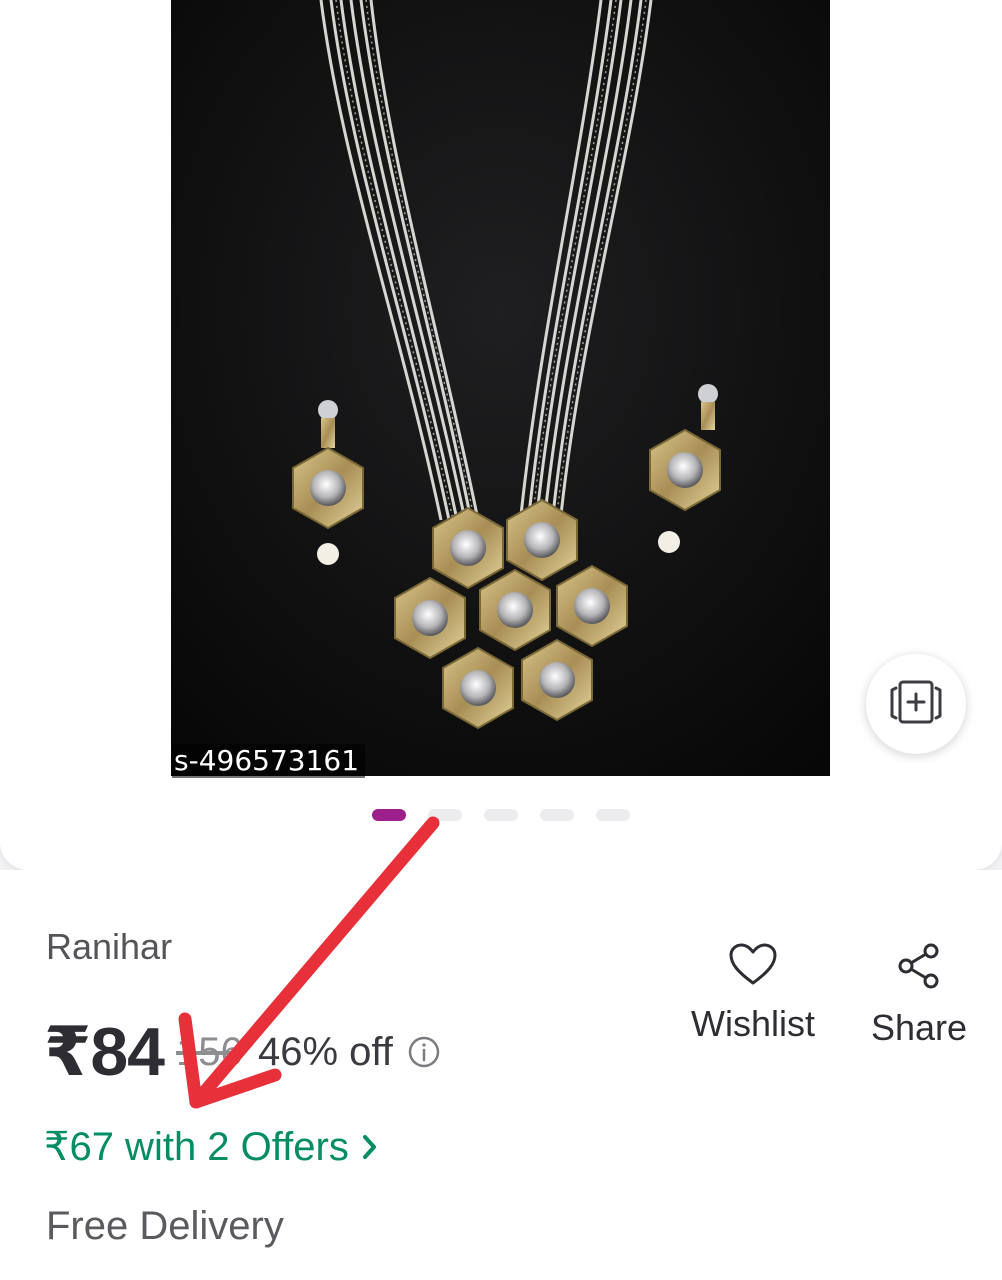 The image size is (1002, 1280). Describe the element at coordinates (424, 1052) in the screenshot. I see `info-icon` at that location.